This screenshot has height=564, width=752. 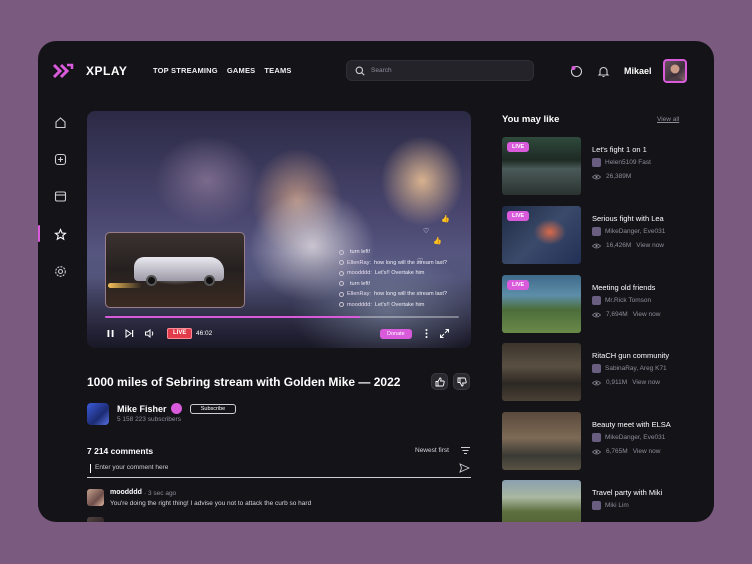 What do you see at coordinates (185, 70) in the screenshot?
I see `nav-top-streaming: TOP STREAMING` at bounding box center [185, 70].